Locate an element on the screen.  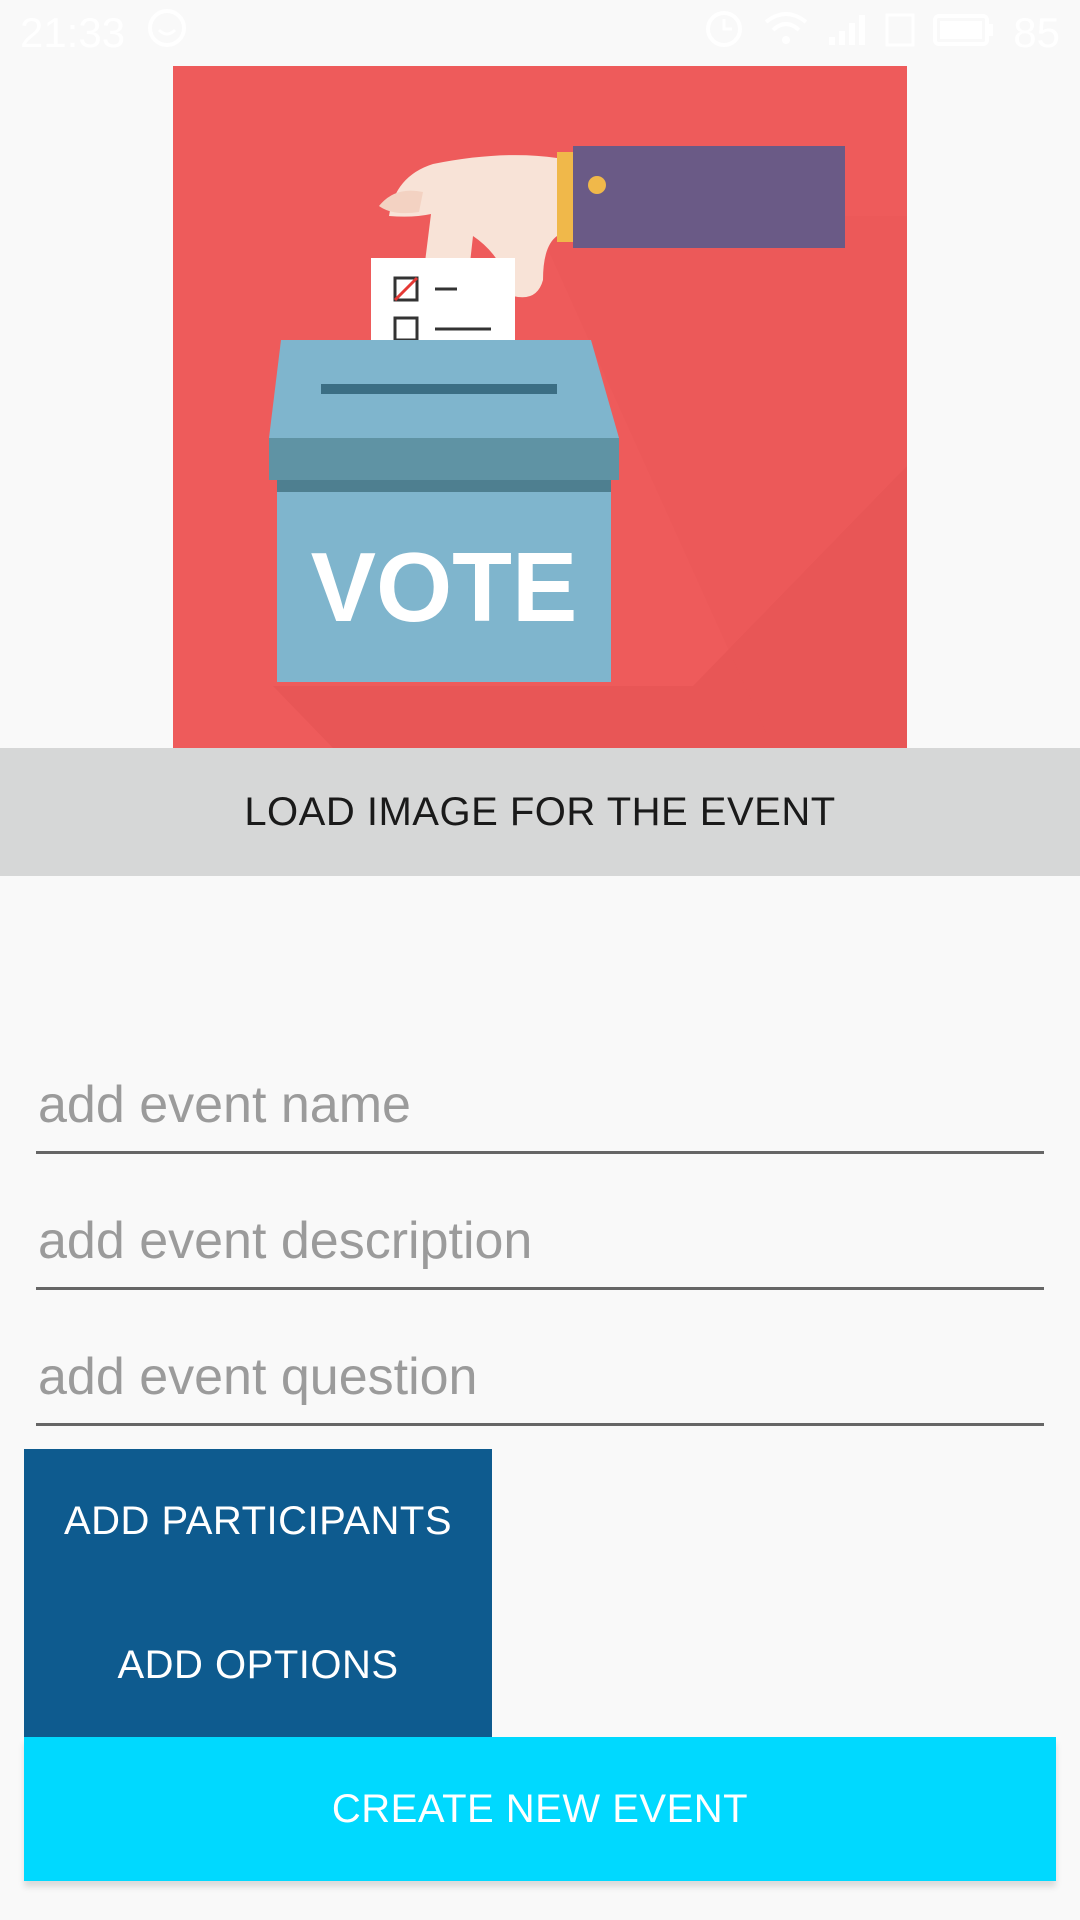
add-options-button: ADD OPTIONS is located at coordinates (258, 1665).